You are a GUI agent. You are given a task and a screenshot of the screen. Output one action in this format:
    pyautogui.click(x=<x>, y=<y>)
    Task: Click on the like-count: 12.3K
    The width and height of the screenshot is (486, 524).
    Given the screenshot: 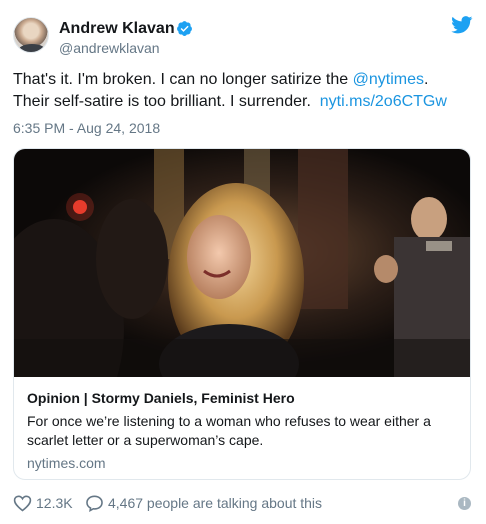 What is the action you would take?
    pyautogui.click(x=54, y=503)
    